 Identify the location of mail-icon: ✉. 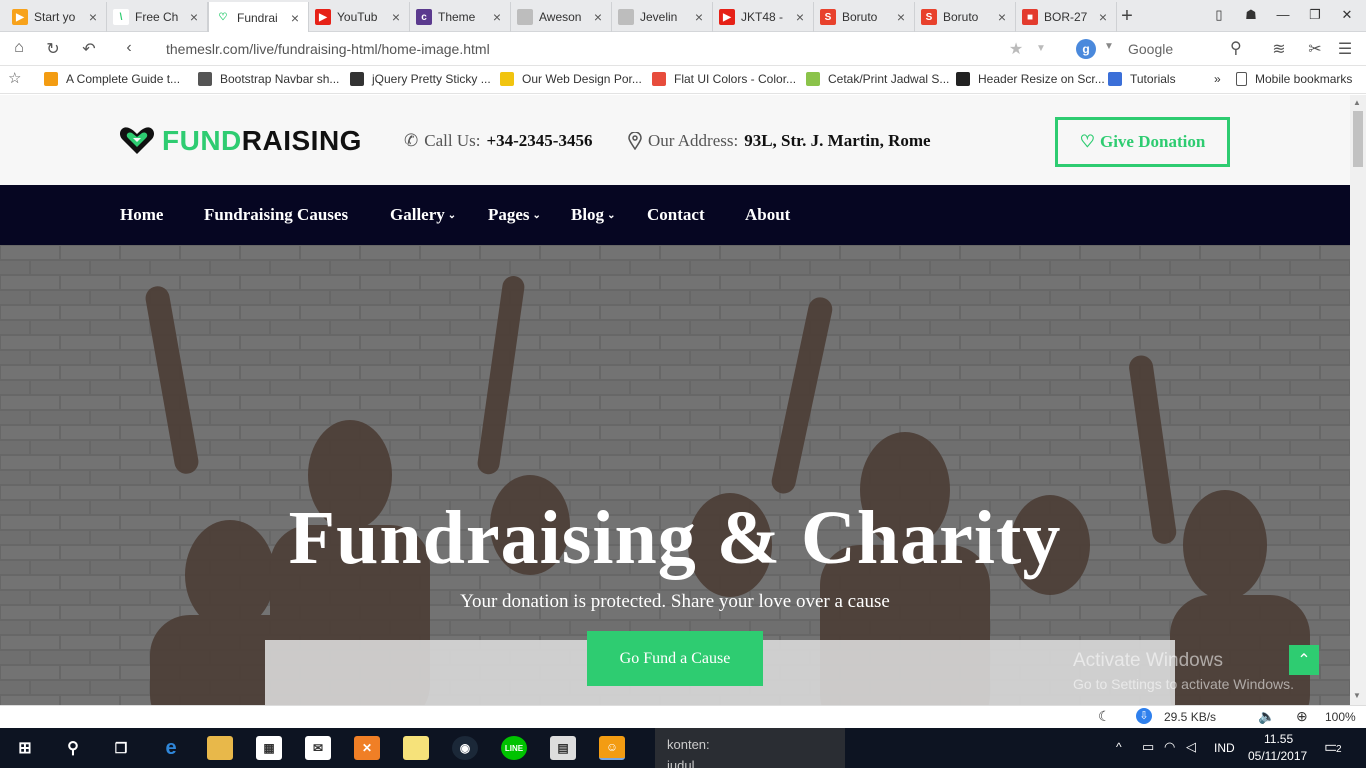
(318, 748).